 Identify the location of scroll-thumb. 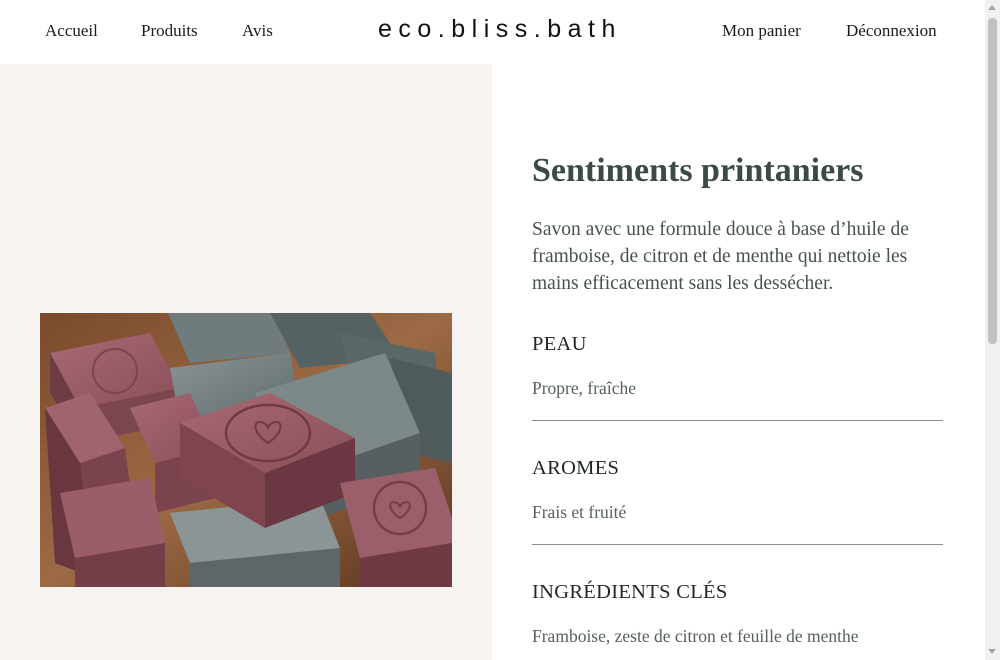
(992, 181).